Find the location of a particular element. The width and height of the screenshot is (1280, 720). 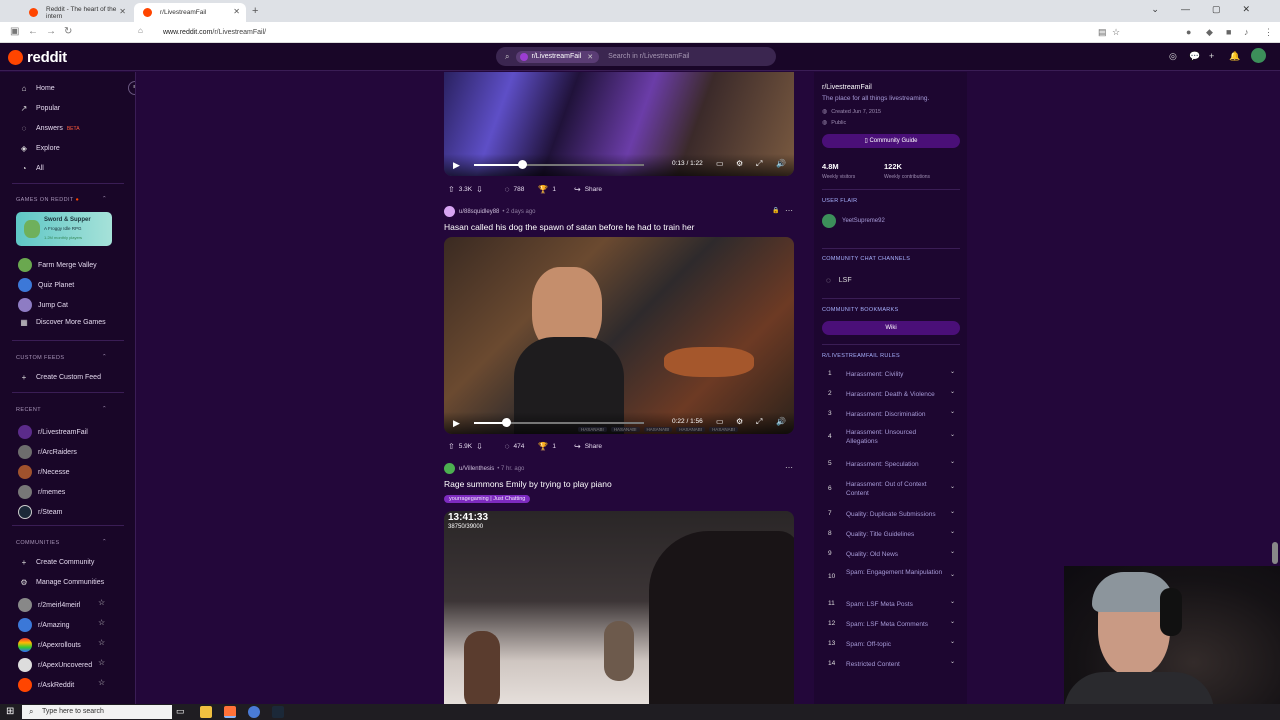

rule-item: 1 Harassment: Civility ⌄ is located at coordinates (892, 374).